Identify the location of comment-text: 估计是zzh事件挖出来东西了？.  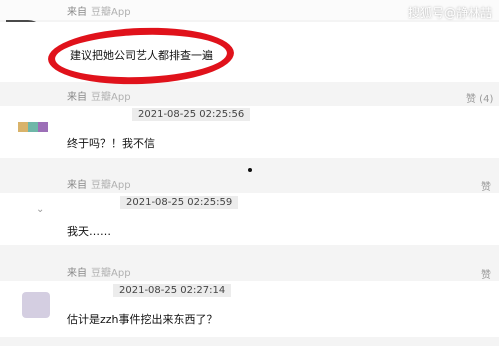
(142, 319).